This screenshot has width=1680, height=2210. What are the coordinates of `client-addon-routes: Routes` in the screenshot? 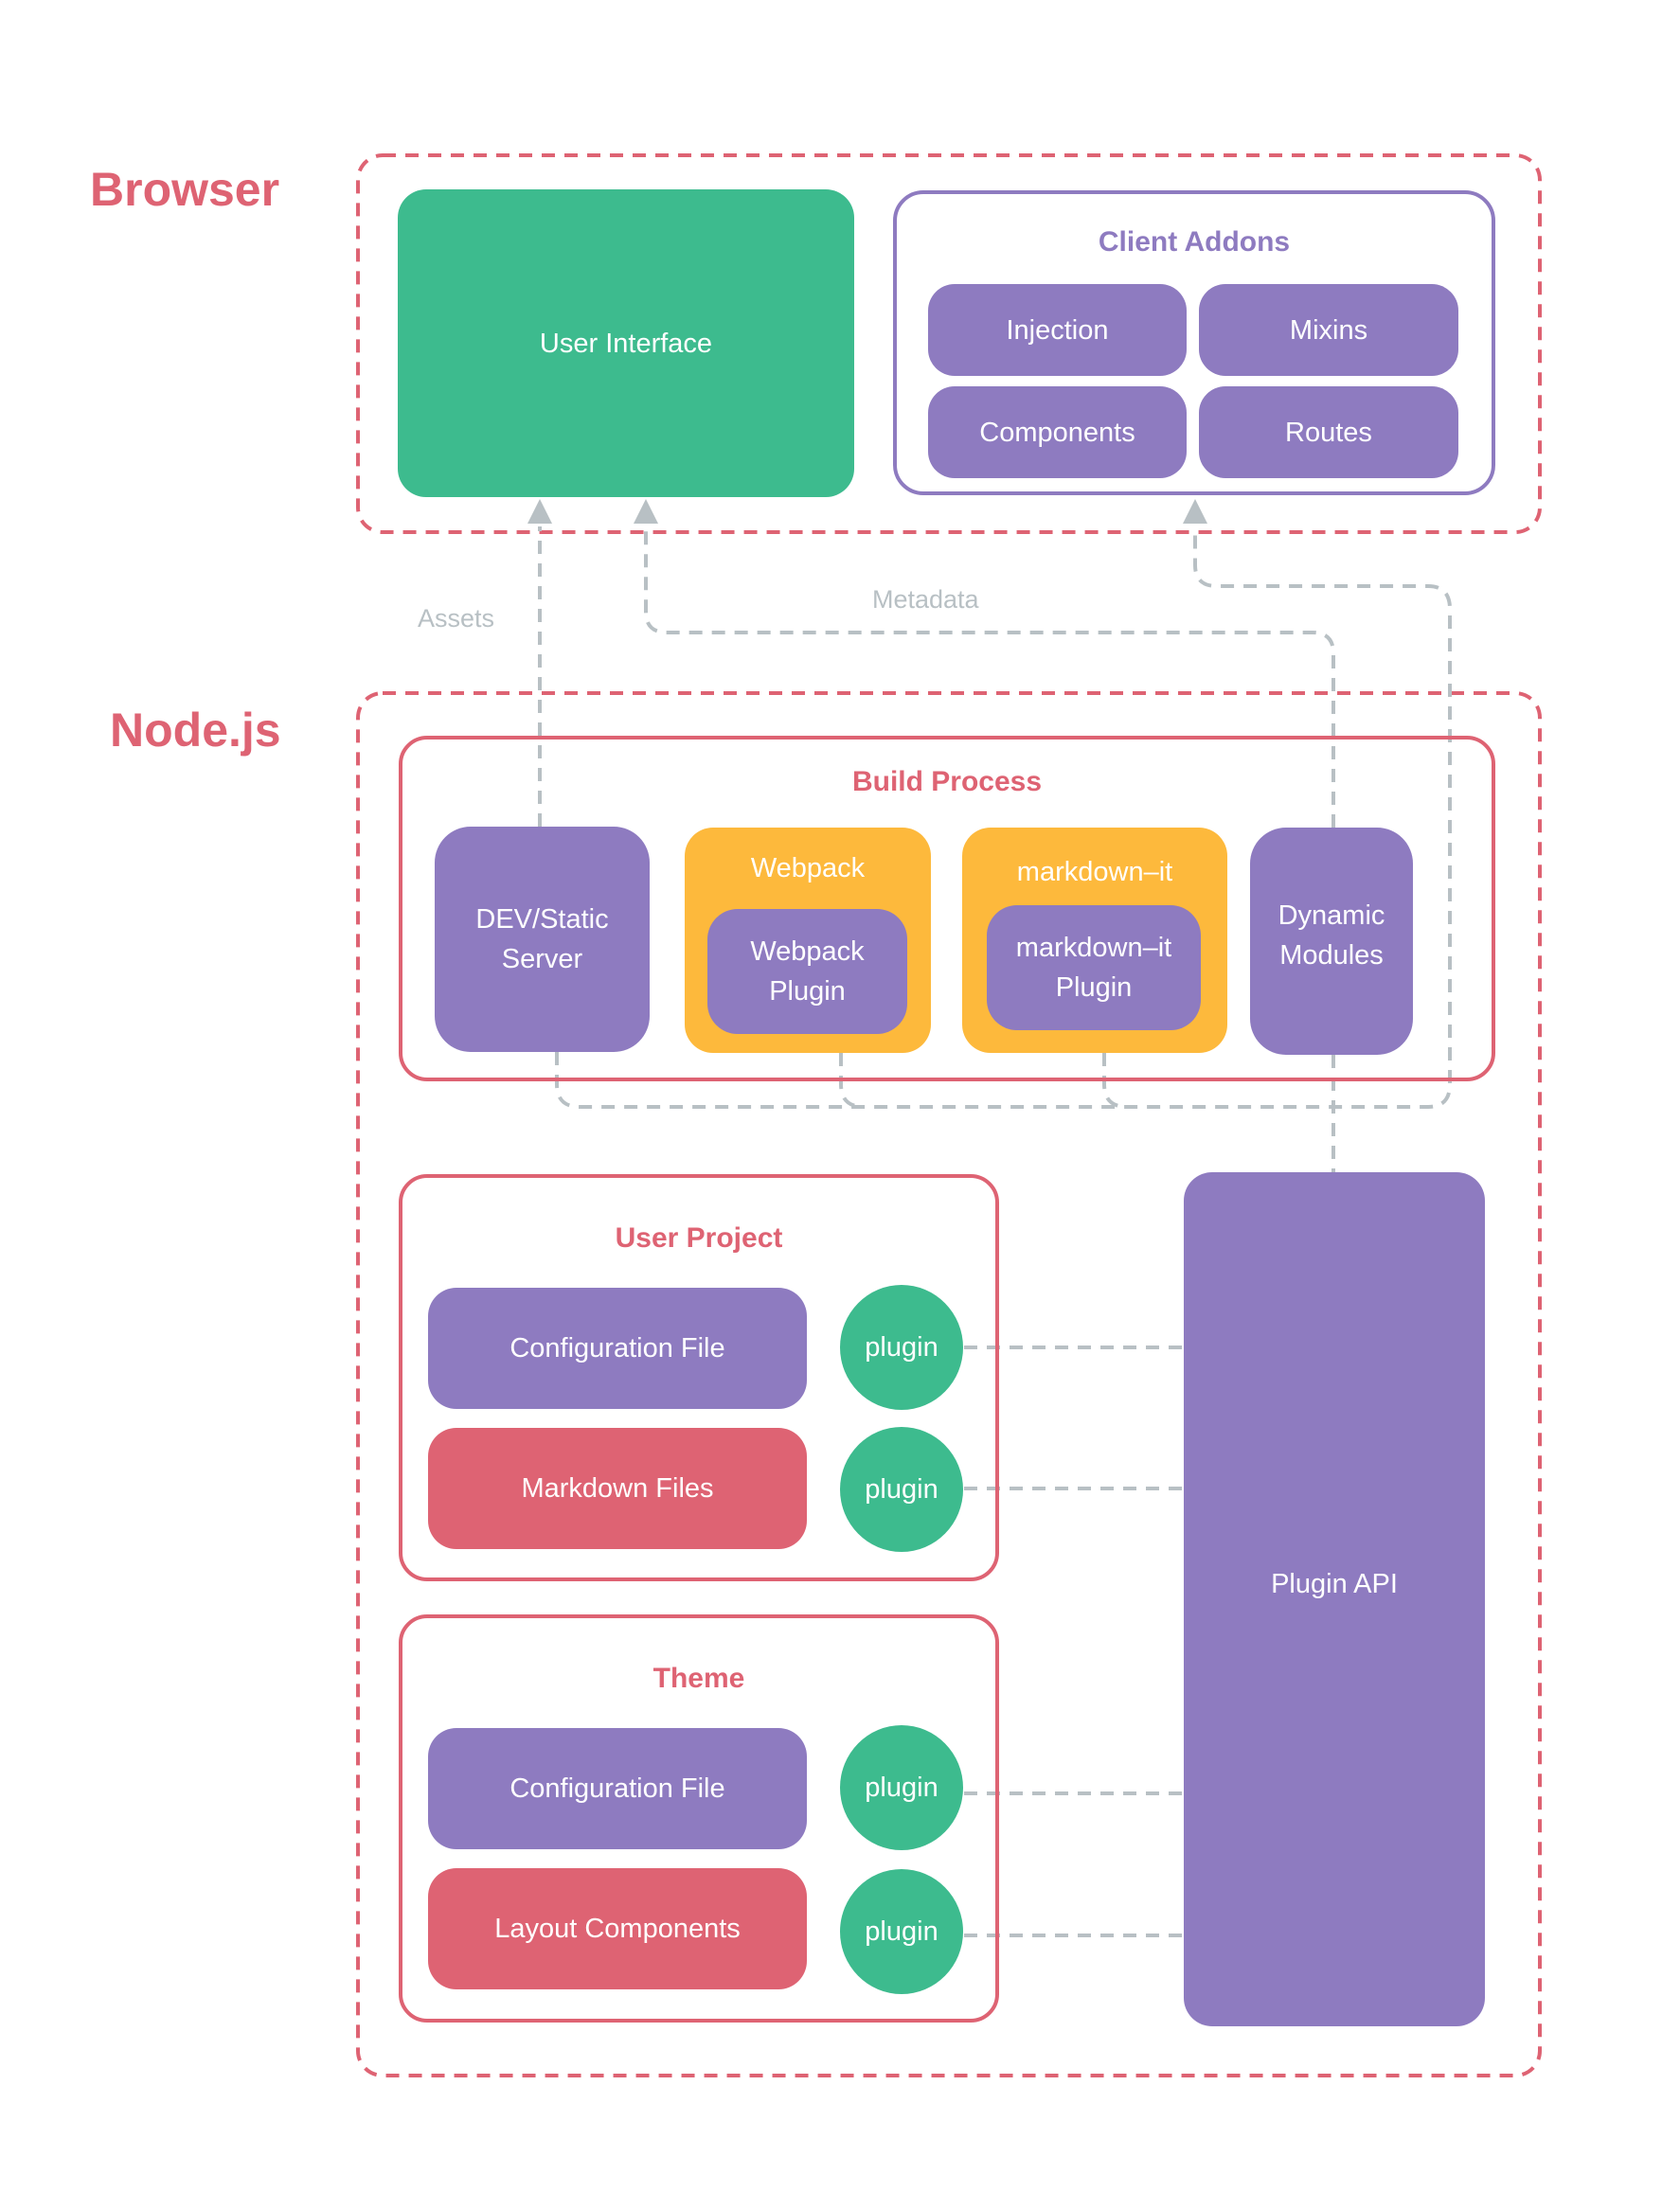 It's located at (1328, 432).